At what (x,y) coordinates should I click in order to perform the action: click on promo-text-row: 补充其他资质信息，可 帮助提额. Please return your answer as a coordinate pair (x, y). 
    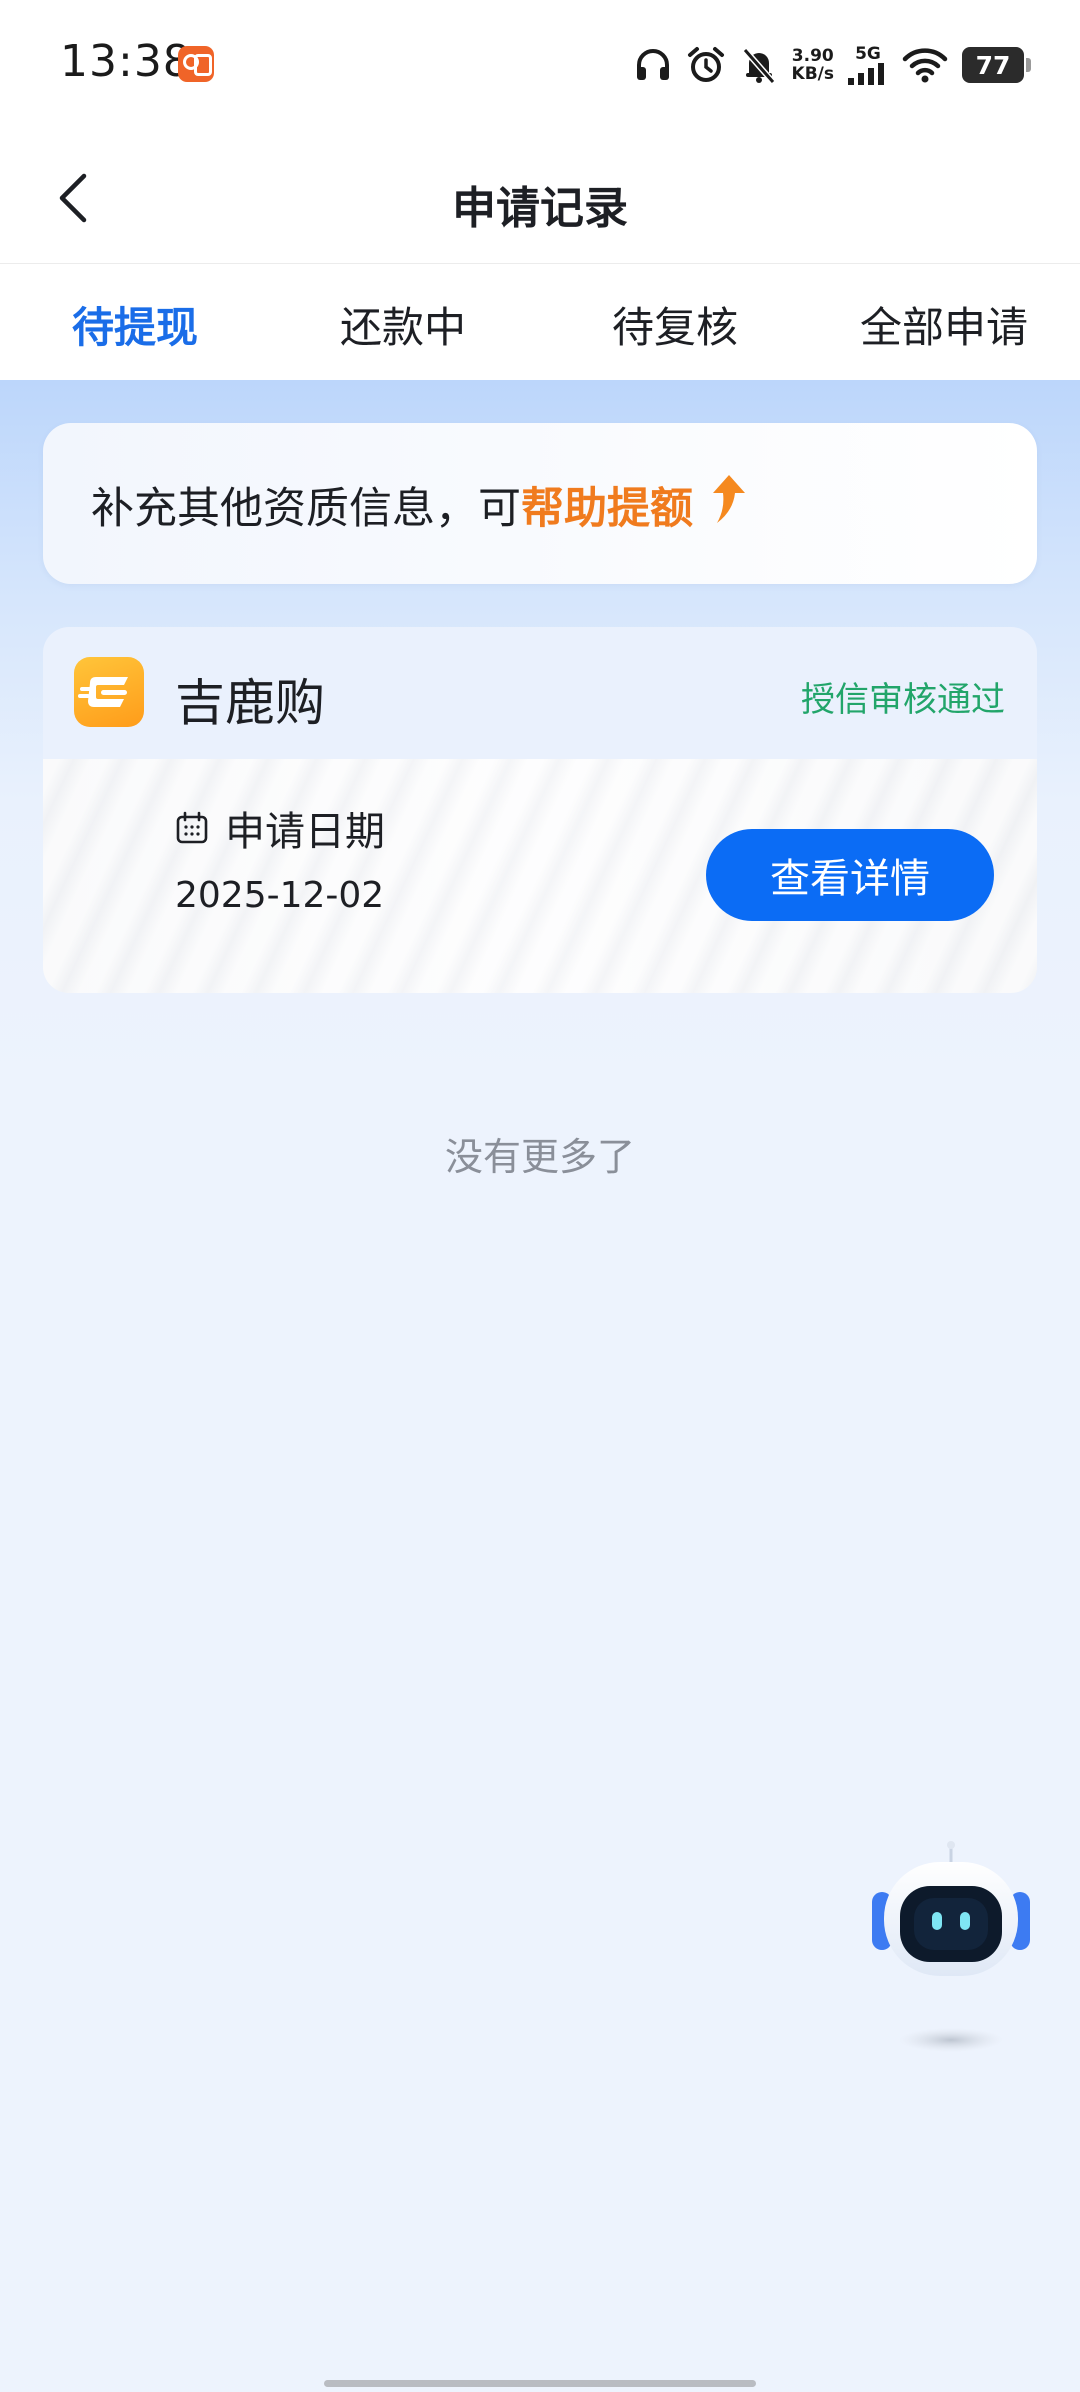
    Looking at the image, I should click on (419, 504).